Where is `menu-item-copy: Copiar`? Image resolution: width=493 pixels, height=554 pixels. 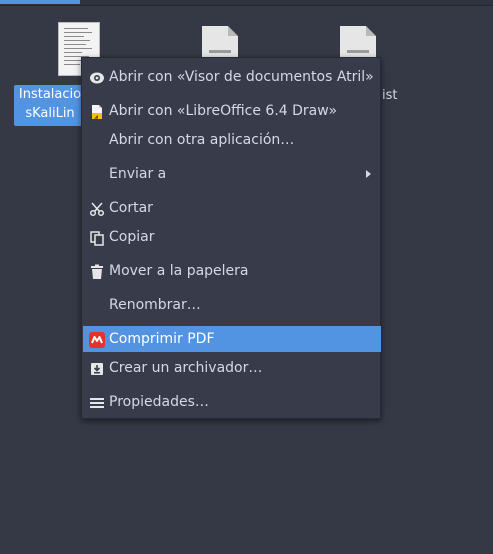
menu-item-copy: Copiar is located at coordinates (232, 237).